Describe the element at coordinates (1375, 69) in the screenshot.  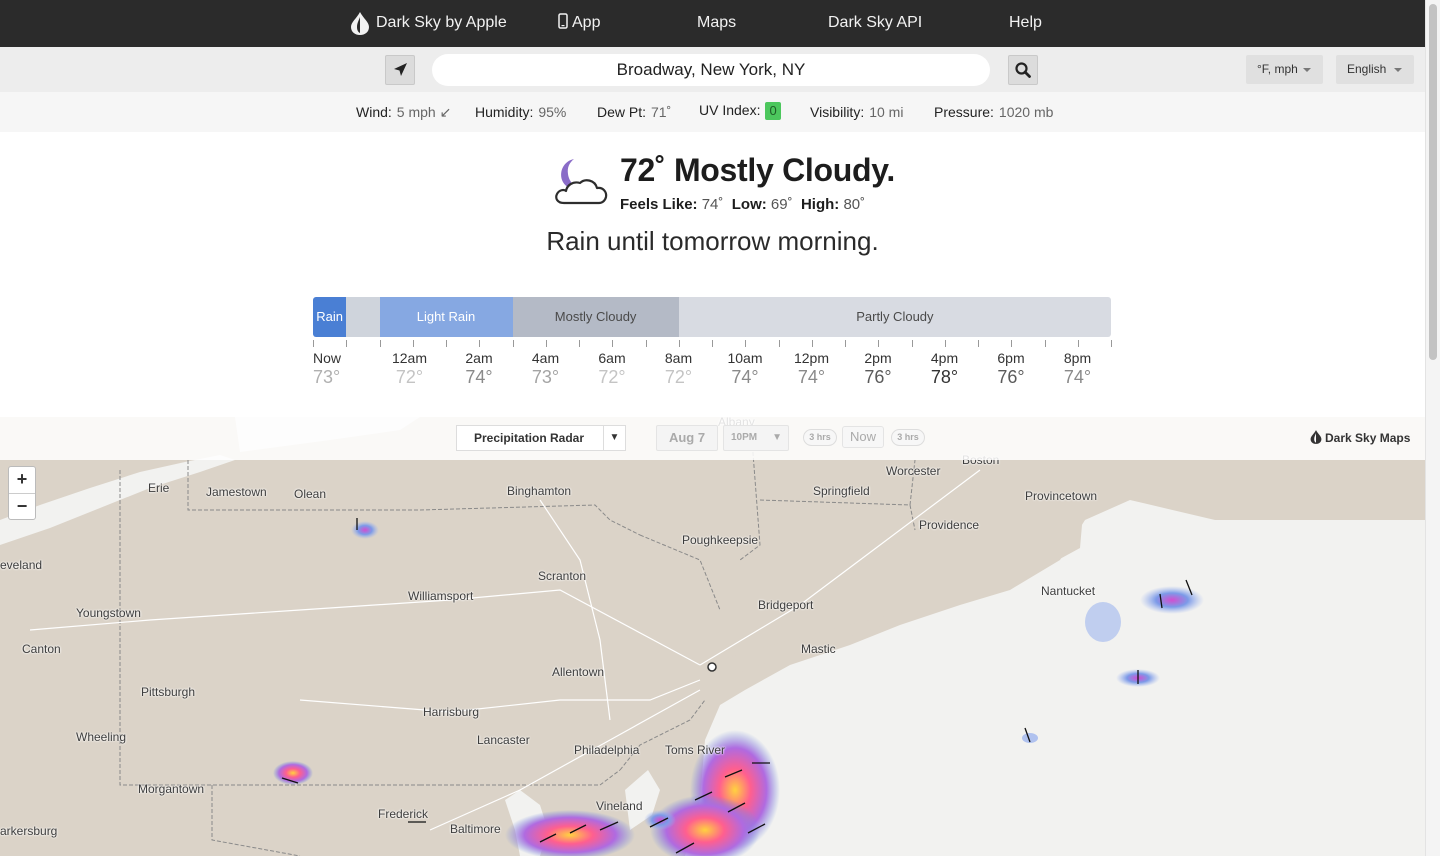
I see `language-dropdown: English` at that location.